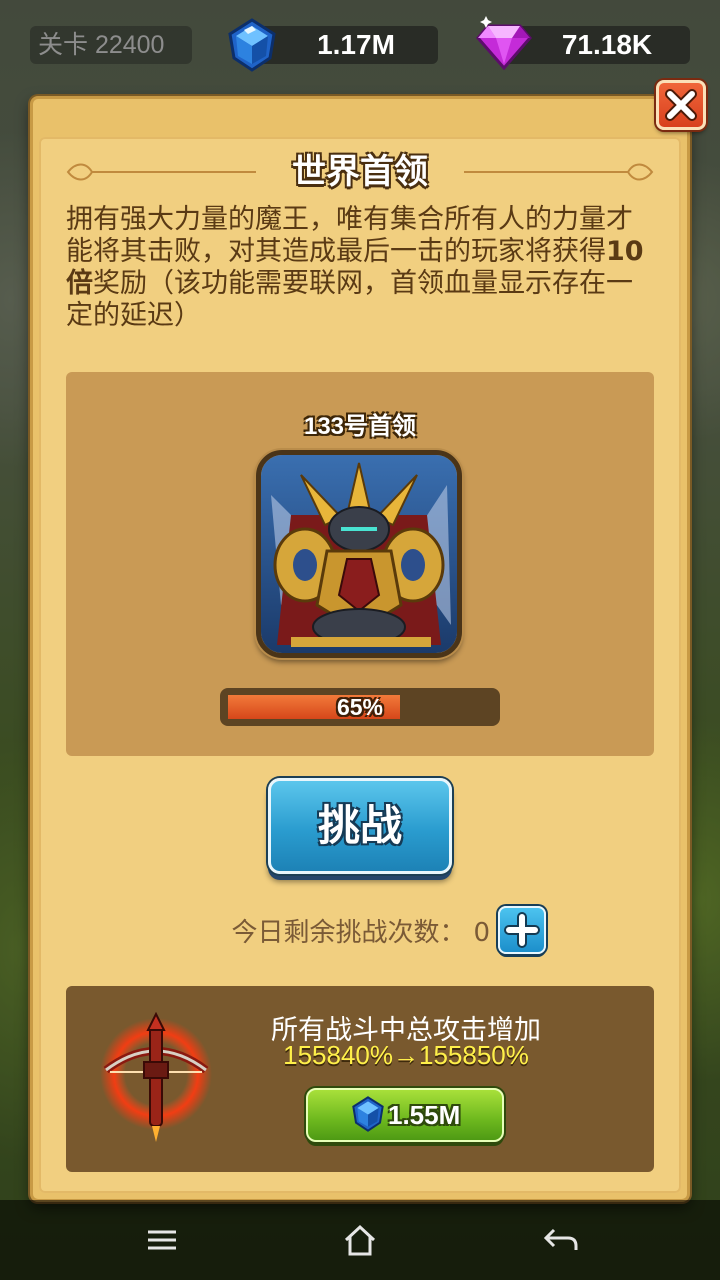 The image size is (720, 1280). What do you see at coordinates (406, 1055) in the screenshot?
I see `upgrade-values: 155840%→155850%` at bounding box center [406, 1055].